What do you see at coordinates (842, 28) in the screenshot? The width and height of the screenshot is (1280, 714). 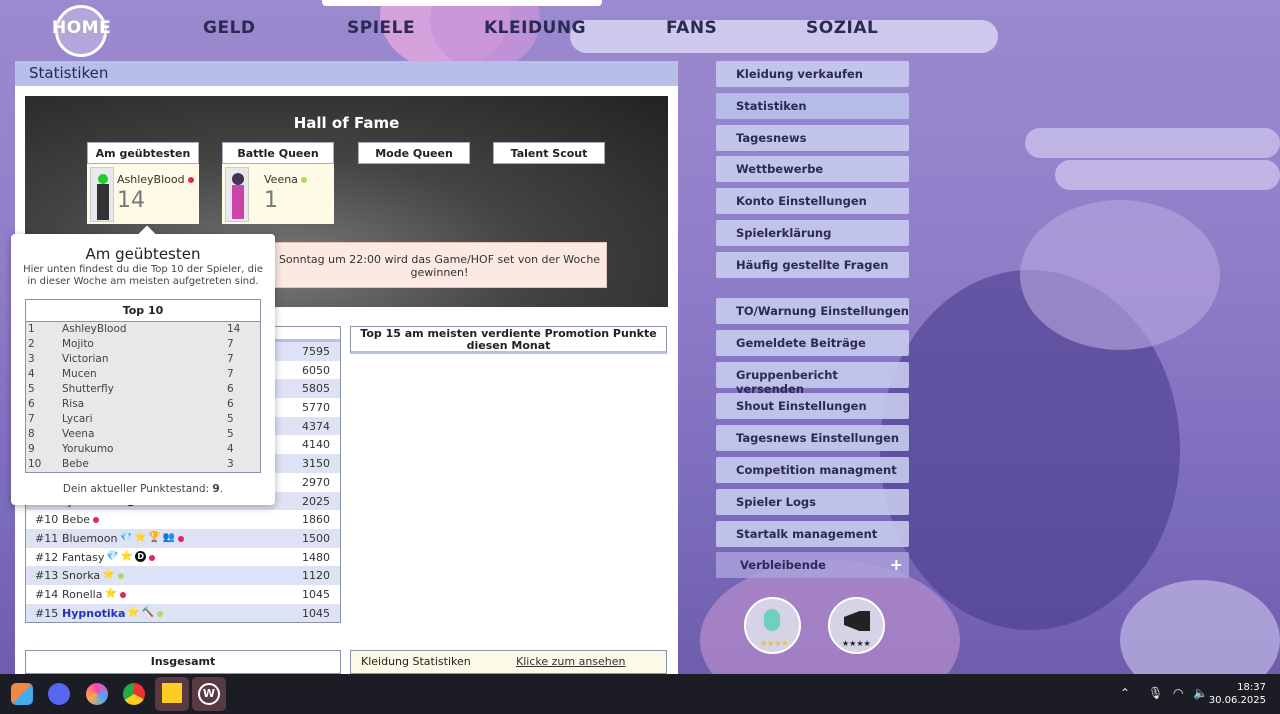 I see `nav-sozial: SOZIAL` at bounding box center [842, 28].